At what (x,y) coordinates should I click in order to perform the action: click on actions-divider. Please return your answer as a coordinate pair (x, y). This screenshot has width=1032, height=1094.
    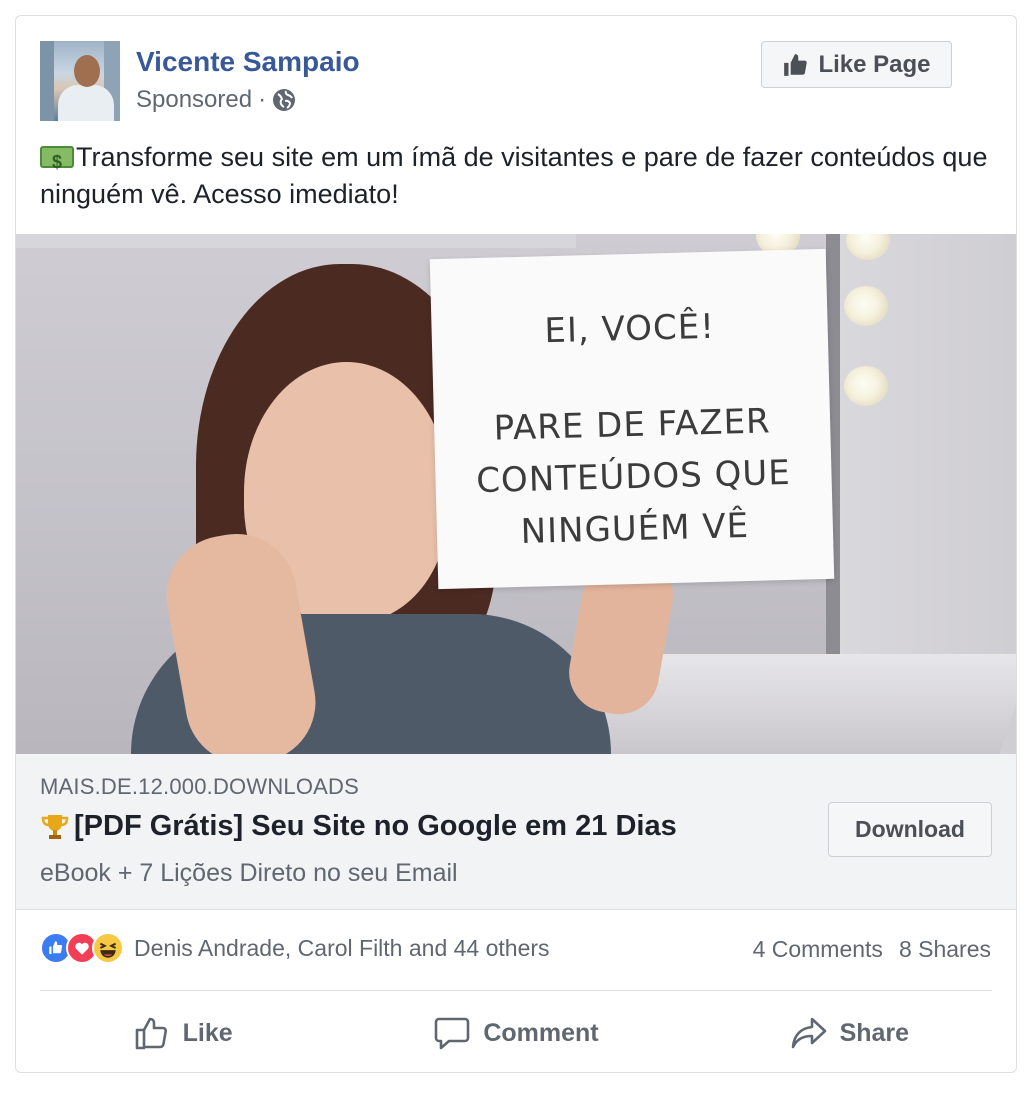
    Looking at the image, I should click on (516, 990).